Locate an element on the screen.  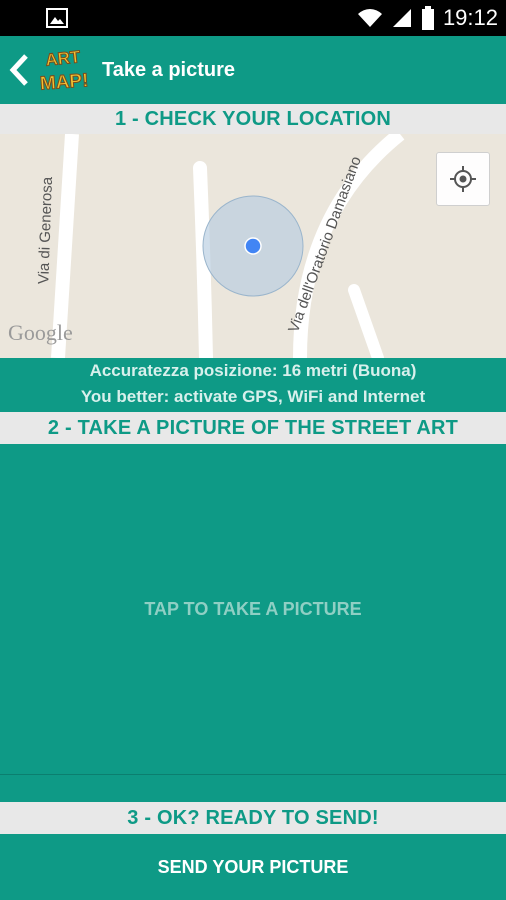
send-picture-label: SEND YOUR PICTURE is located at coordinates (253, 866).